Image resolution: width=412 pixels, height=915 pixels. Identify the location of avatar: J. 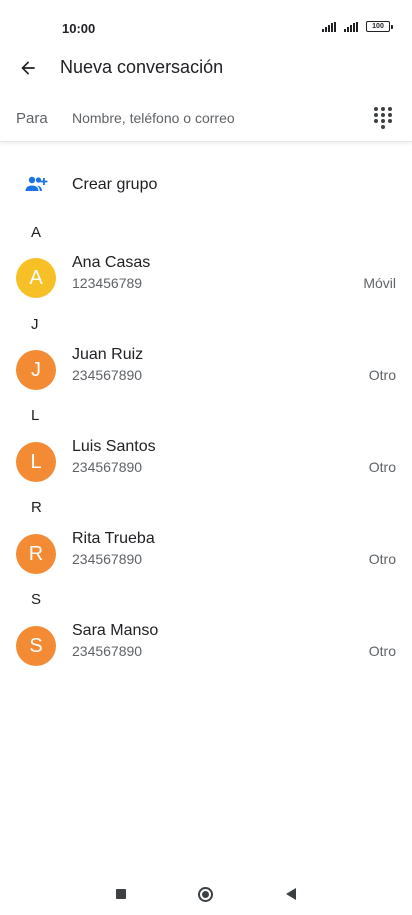
(36, 370).